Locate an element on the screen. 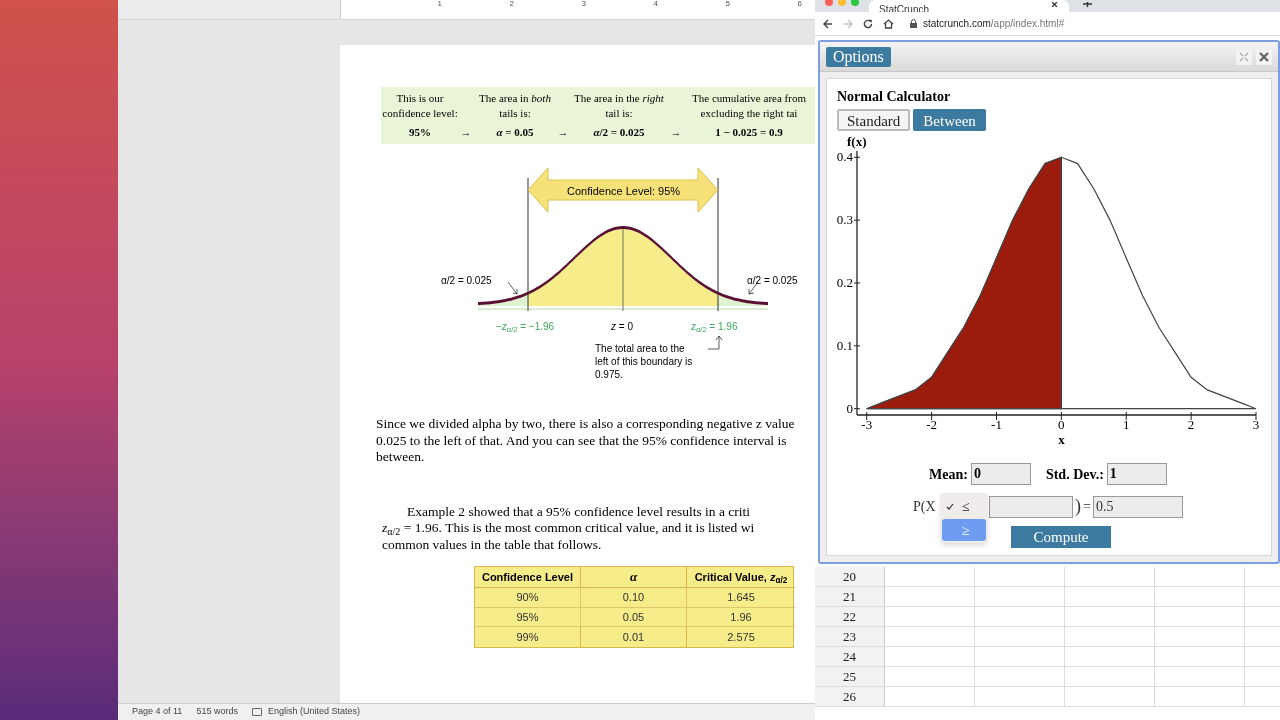 The width and height of the screenshot is (1280, 720). ruler-number: 4 is located at coordinates (655, 5).